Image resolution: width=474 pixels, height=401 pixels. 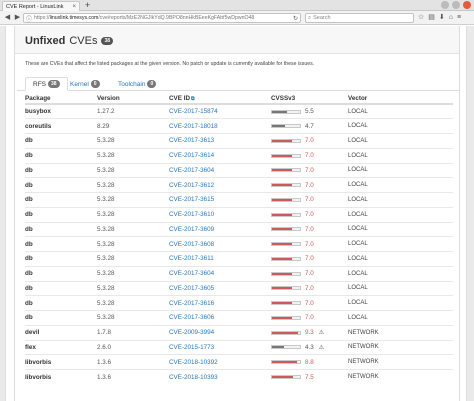 I want to click on download-icon: ⬇, so click(x=442, y=17).